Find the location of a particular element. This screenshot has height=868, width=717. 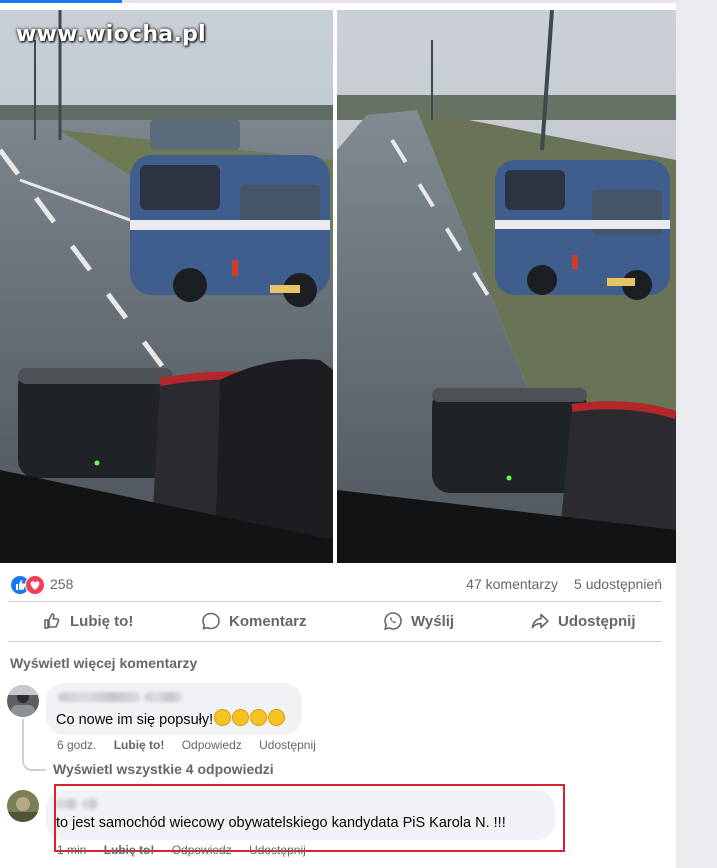

comment-2-share-link: Udostępnij is located at coordinates (277, 850).